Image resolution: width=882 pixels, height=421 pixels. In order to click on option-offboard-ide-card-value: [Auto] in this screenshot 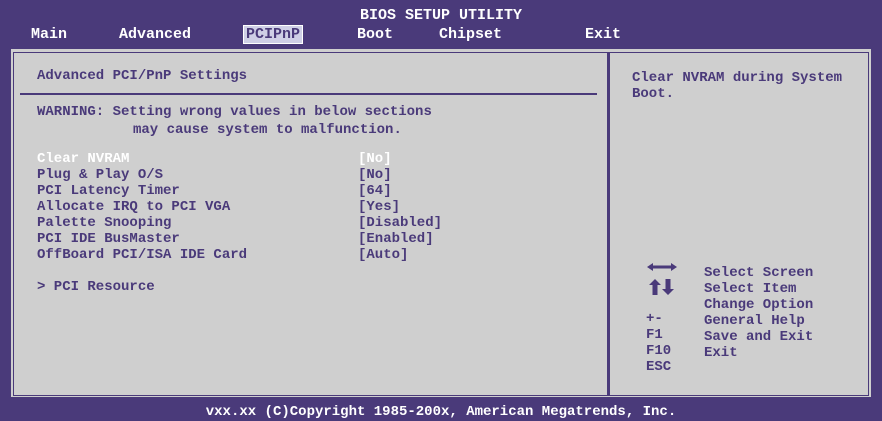, I will do `click(383, 255)`.